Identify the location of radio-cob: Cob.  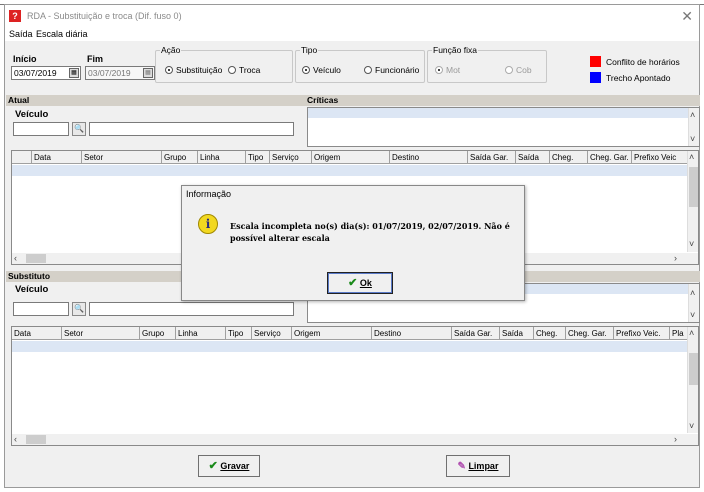
(518, 70).